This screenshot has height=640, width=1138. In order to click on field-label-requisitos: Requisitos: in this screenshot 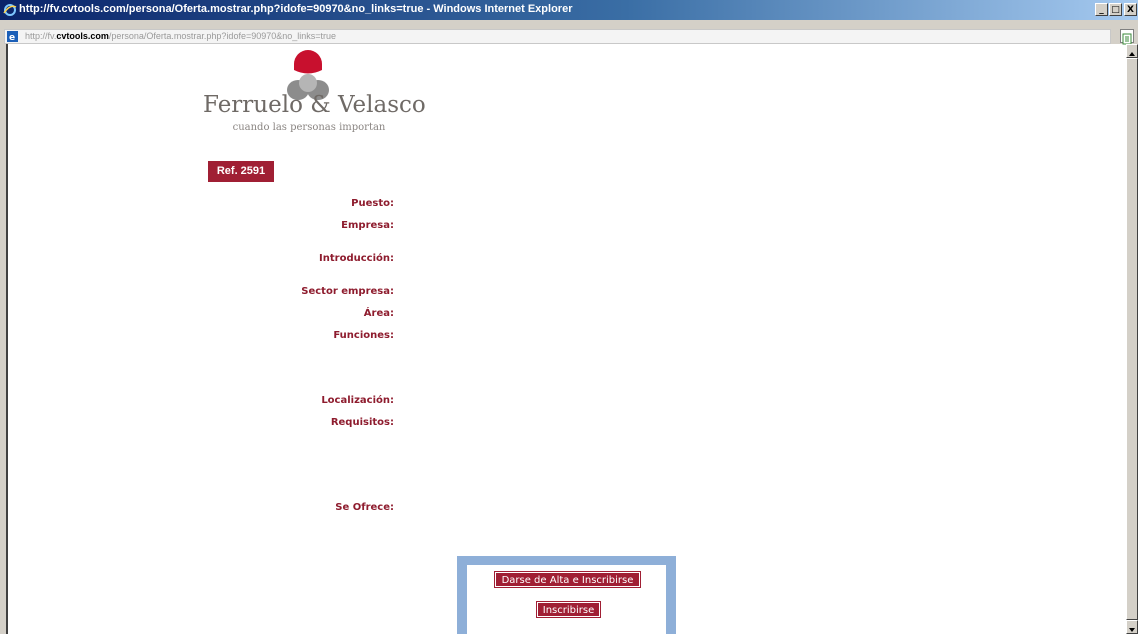, I will do `click(362, 422)`.